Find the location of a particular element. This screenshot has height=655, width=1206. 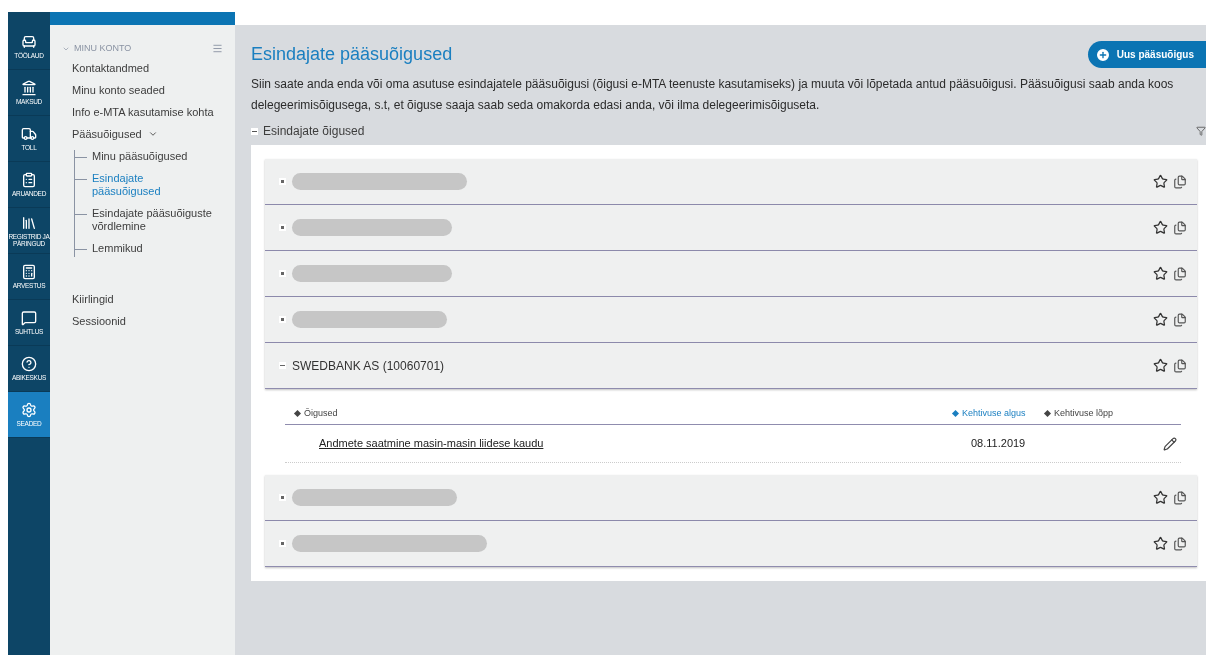

column-header: Kehtivuse algus is located at coordinates (999, 413).